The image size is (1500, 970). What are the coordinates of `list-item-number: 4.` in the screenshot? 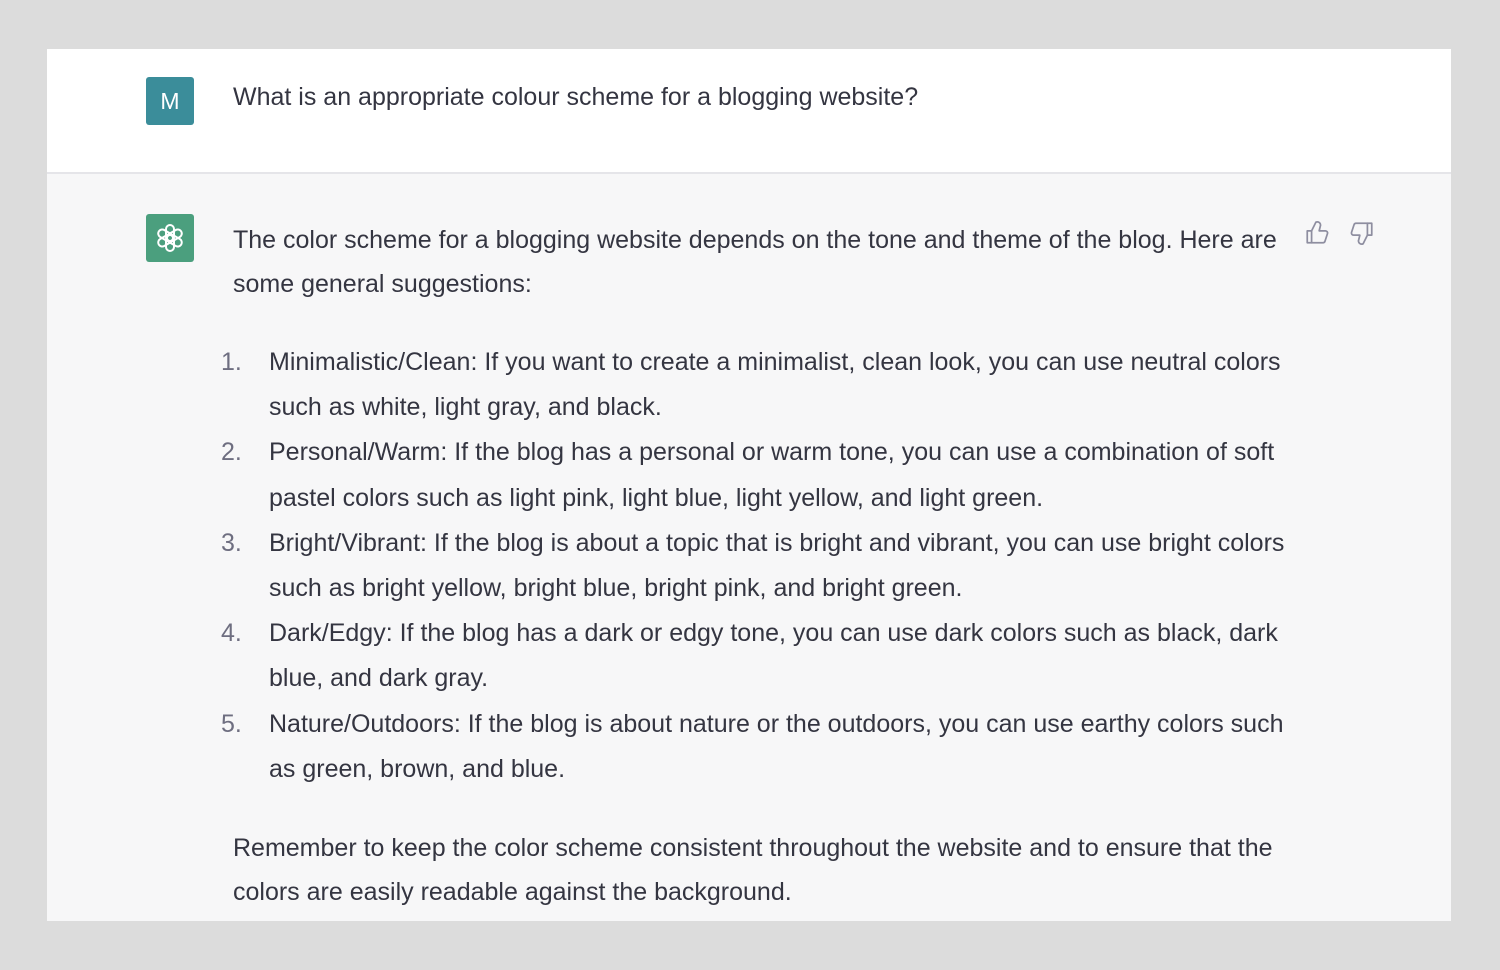 It's located at (231, 633).